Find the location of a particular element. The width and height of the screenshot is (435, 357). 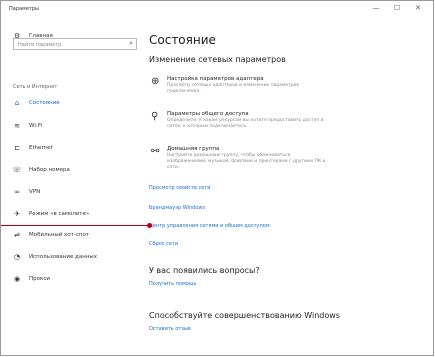

get-help-link: Получить помощь is located at coordinates (172, 284).